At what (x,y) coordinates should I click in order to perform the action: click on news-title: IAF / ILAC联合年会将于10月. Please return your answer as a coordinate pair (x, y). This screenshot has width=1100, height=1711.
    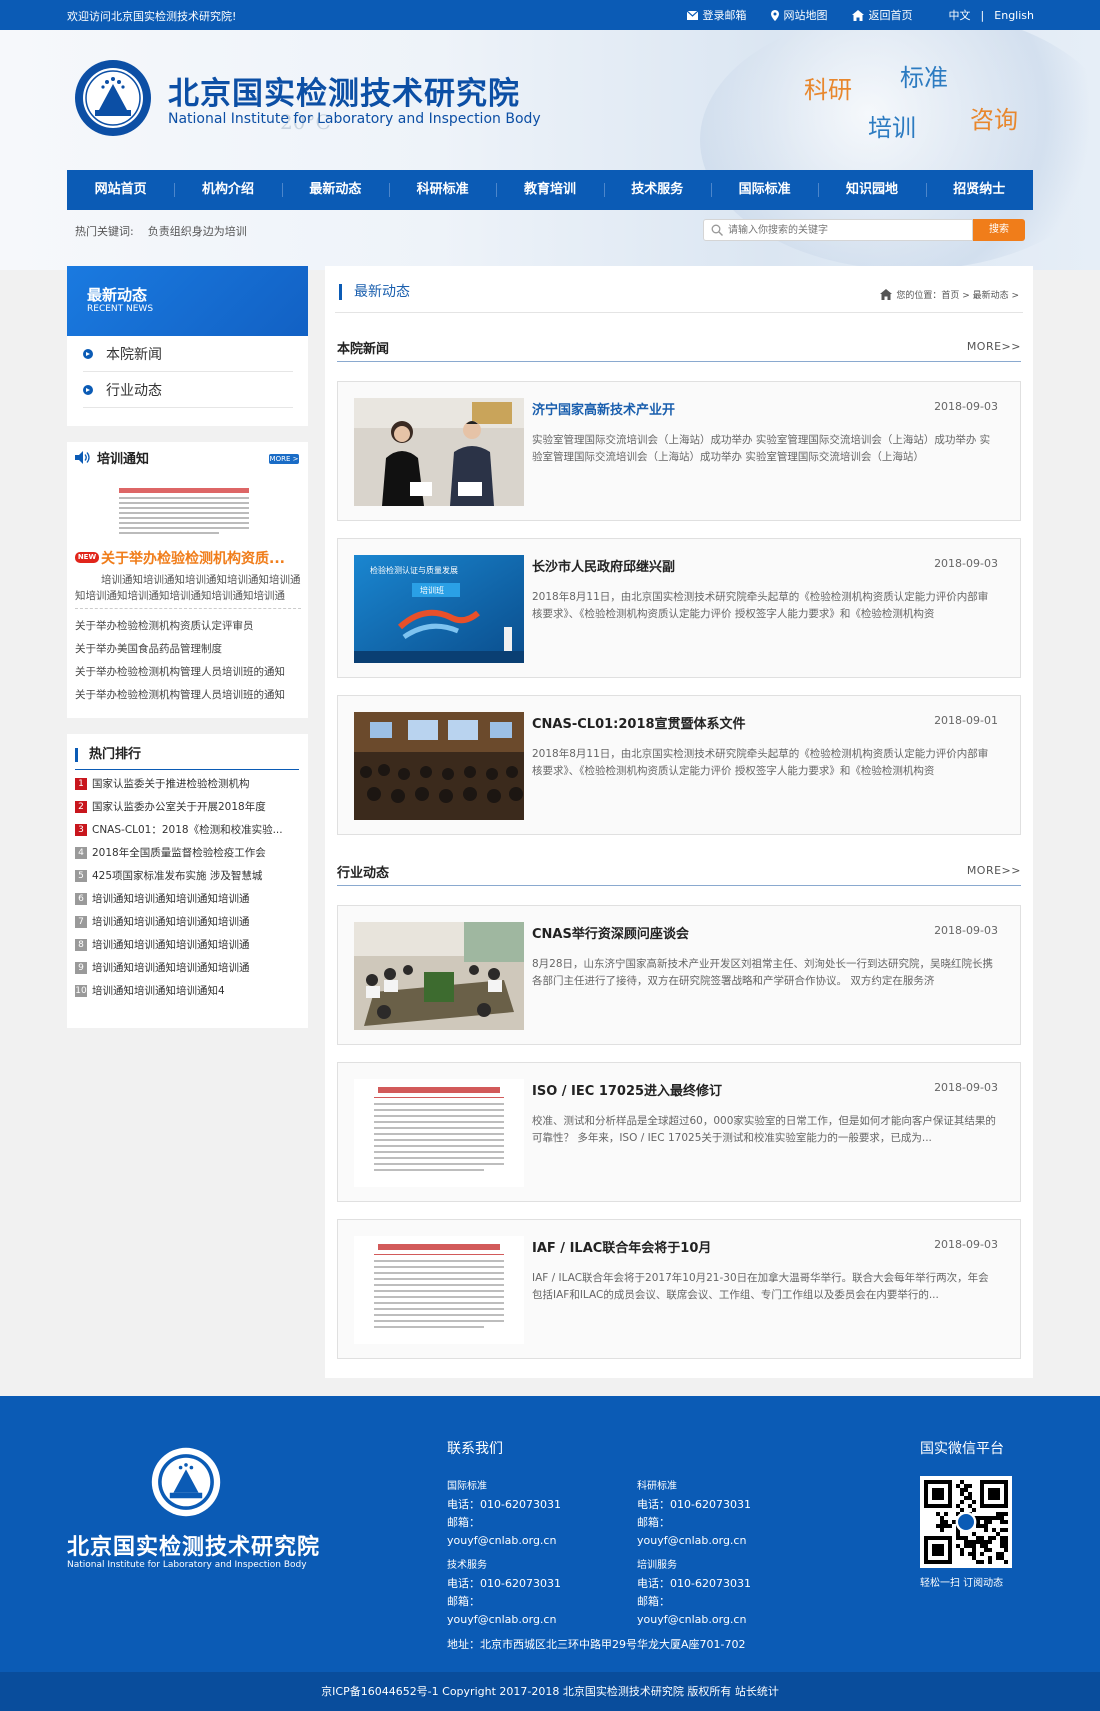
    Looking at the image, I should click on (621, 1246).